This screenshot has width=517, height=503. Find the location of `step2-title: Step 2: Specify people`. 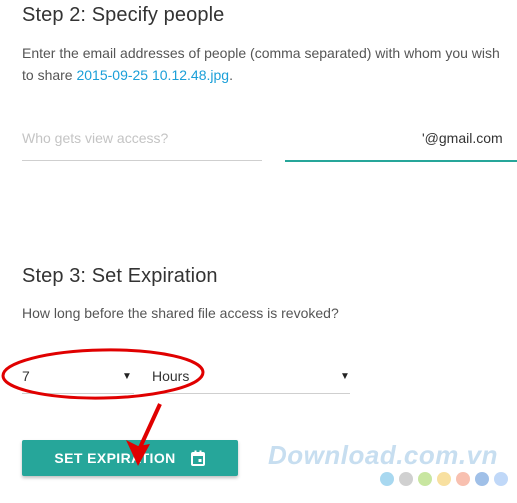

step2-title: Step 2: Specify people is located at coordinates (123, 15).